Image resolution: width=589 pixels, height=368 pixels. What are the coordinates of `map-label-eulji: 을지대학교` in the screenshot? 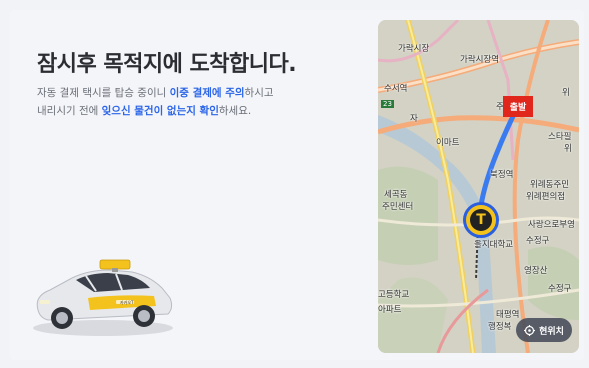 It's located at (494, 245).